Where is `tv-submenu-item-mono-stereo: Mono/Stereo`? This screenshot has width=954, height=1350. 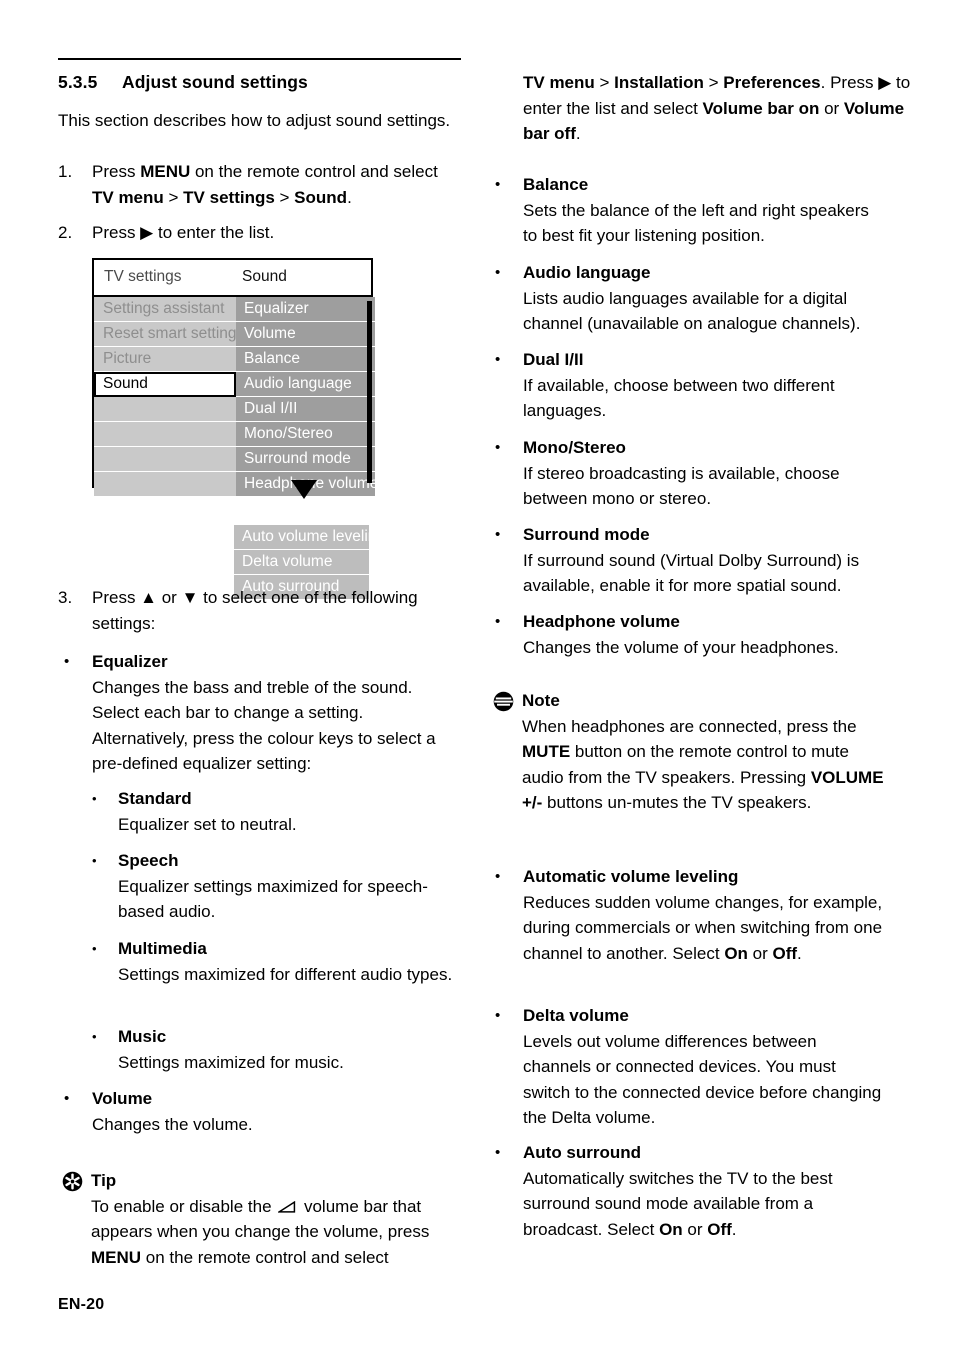
tv-submenu-item-mono-stereo: Mono/Stereo is located at coordinates (305, 434).